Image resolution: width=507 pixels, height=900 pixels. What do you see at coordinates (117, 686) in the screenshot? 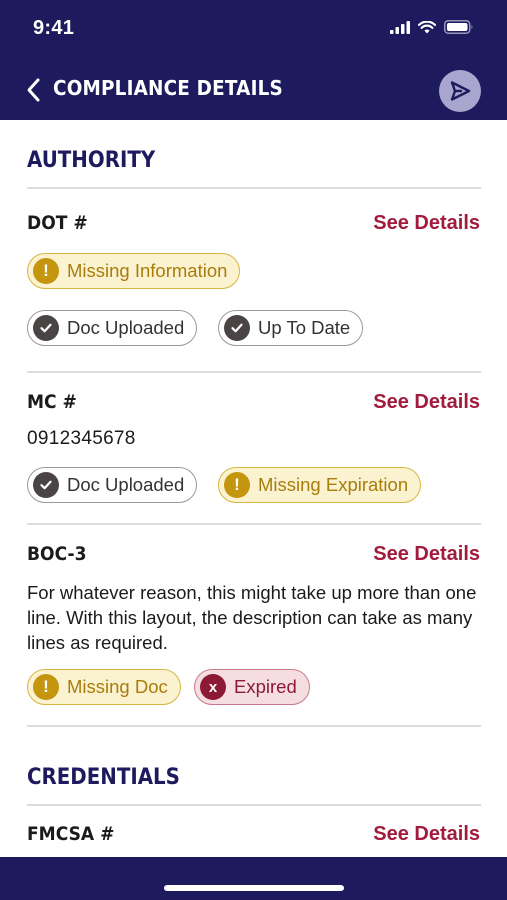
I see `badge-label: Missing Doc` at bounding box center [117, 686].